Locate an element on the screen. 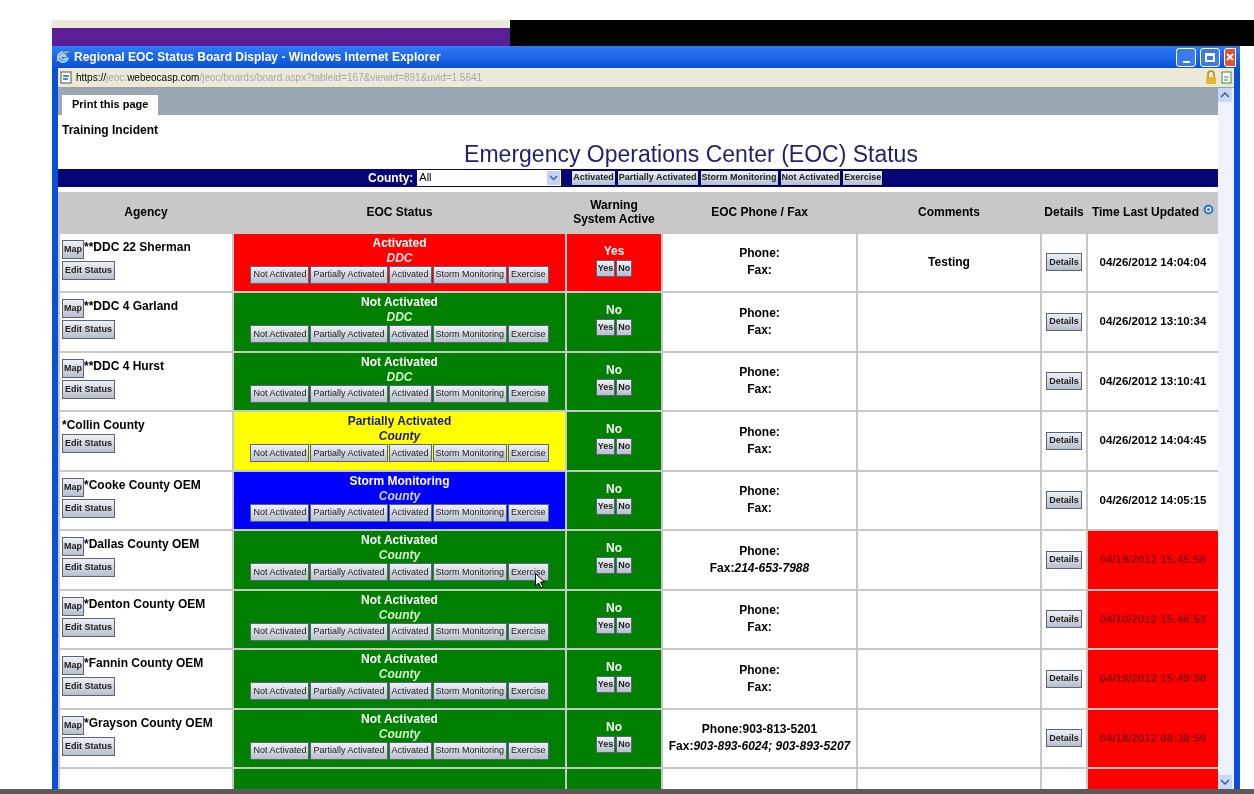 The height and width of the screenshot is (794, 1254). scroll-down-icon is located at coordinates (1225, 782).